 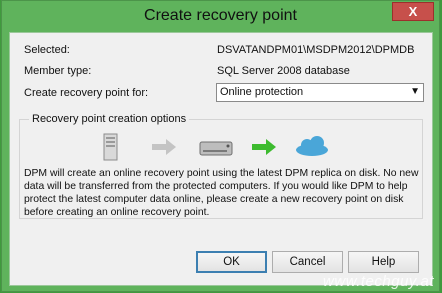 I want to click on options-group-legend: Recovery point creation options, so click(x=109, y=119).